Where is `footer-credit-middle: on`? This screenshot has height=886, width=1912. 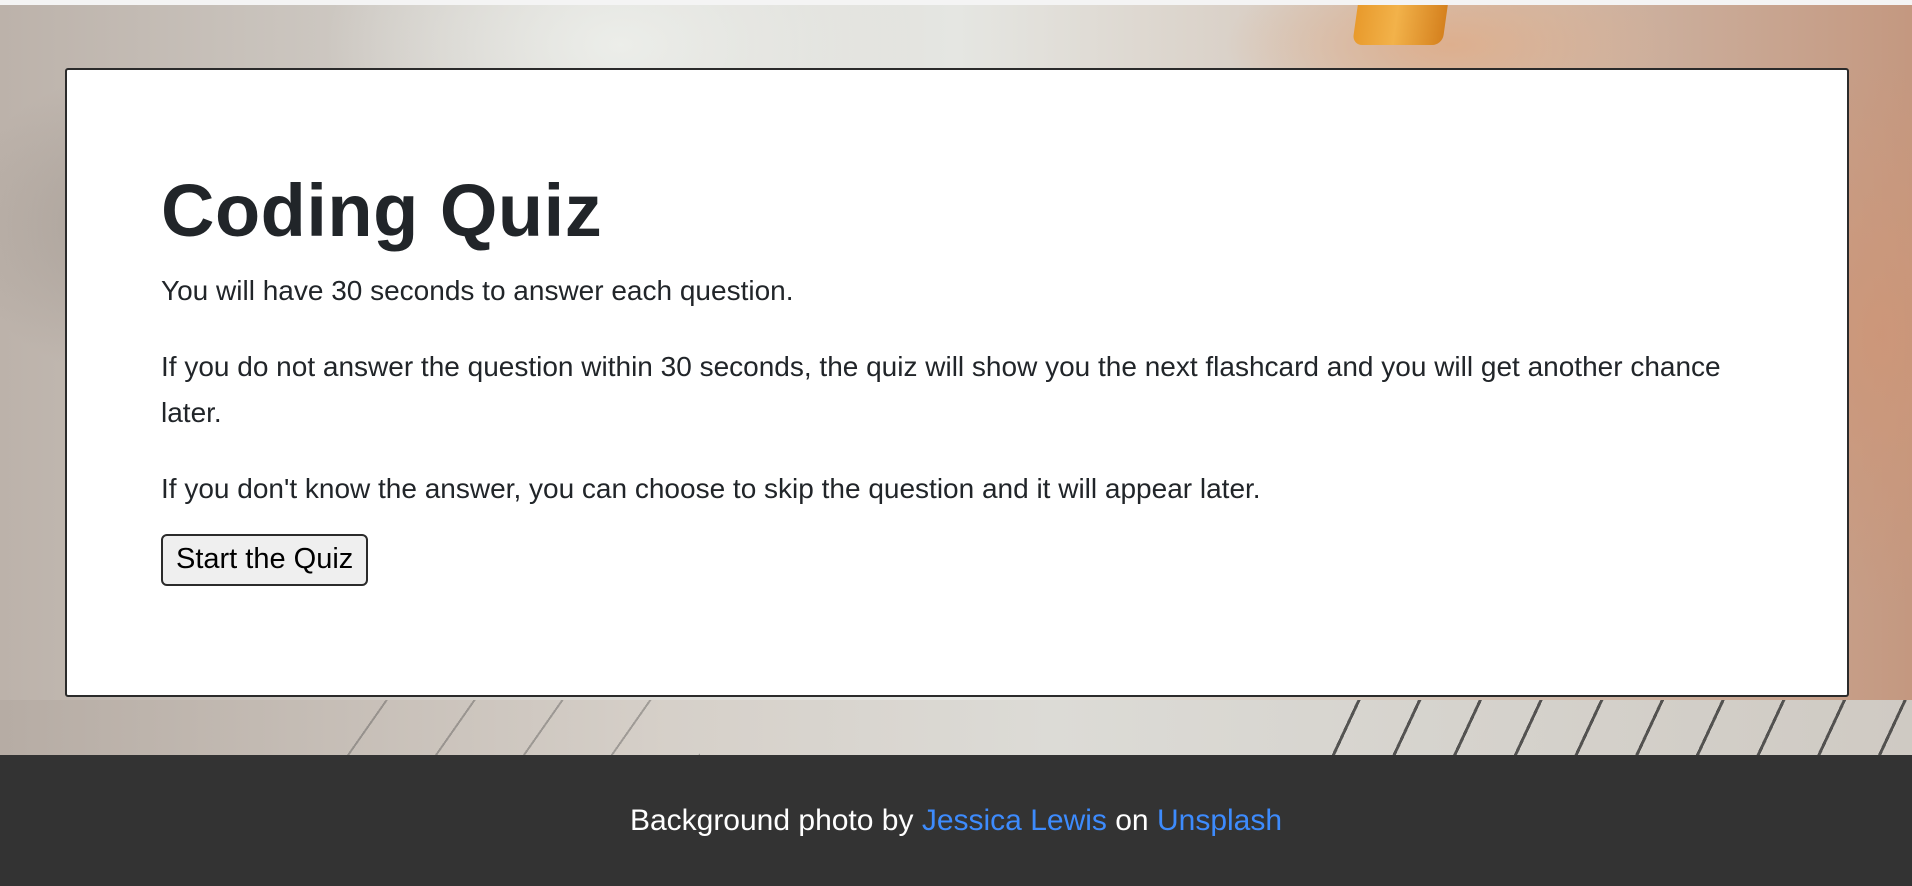
footer-credit-middle: on is located at coordinates (1132, 820).